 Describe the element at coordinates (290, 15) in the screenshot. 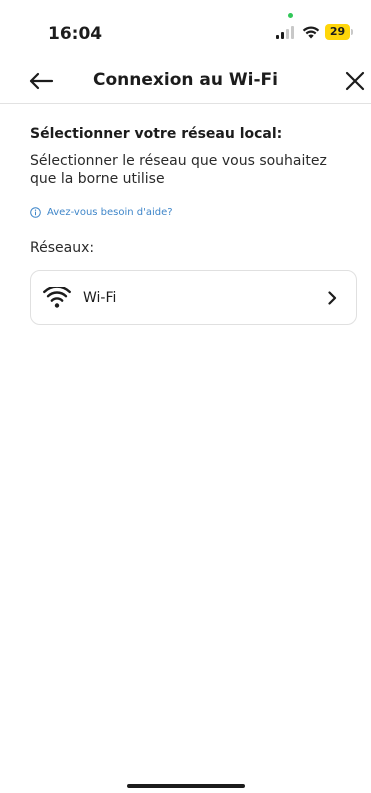

I see `privacy-indicator-dot` at that location.